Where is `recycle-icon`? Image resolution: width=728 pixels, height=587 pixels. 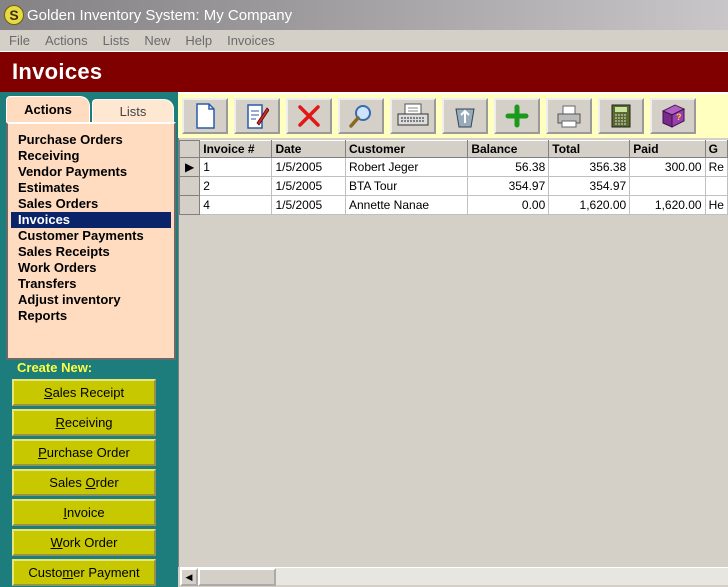
recycle-icon is located at coordinates (465, 118).